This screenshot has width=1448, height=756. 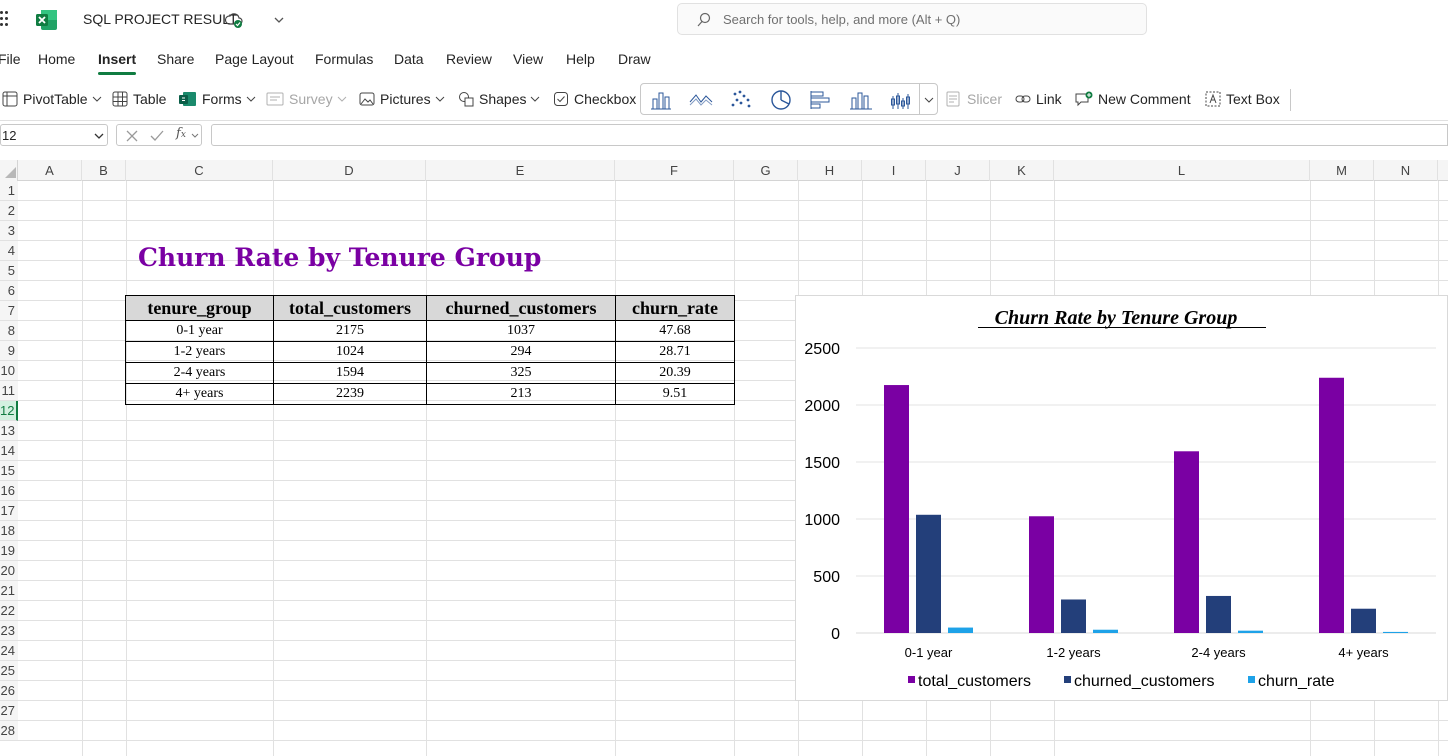 I want to click on row-header: 16, so click(x=9, y=491).